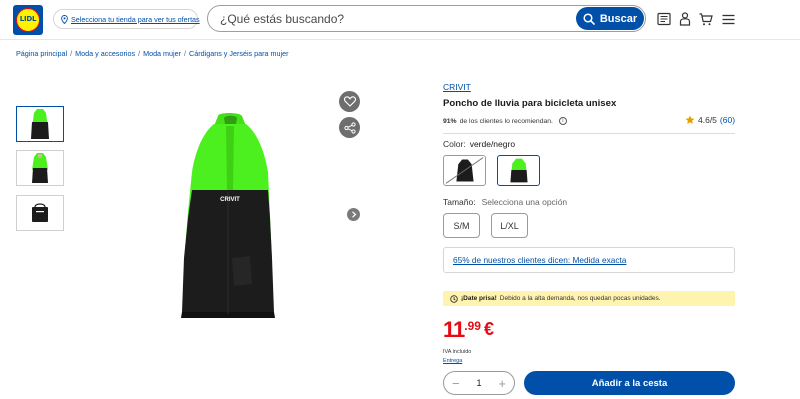  I want to click on share-button, so click(349, 127).